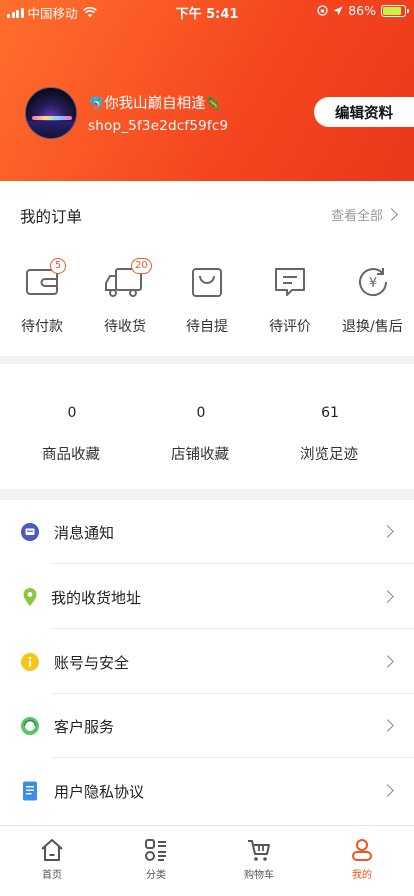 Image resolution: width=414 pixels, height=896 pixels. I want to click on orientation-lock-icon, so click(322, 10).